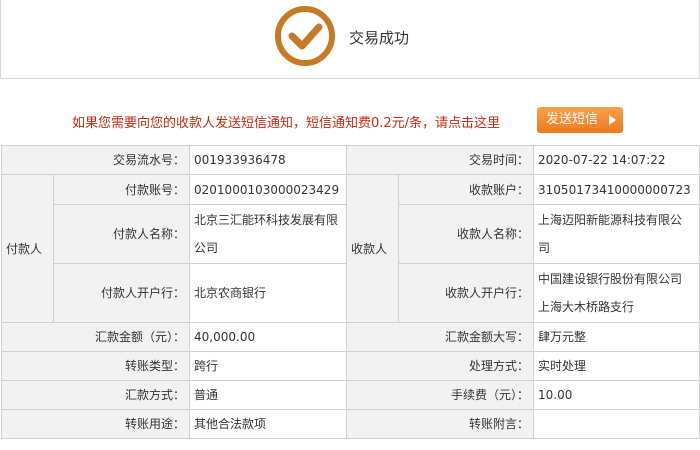 The image size is (700, 450). I want to click on payee-bank-value: 中国建设银行股份有限公司 上海大木桥路支行, so click(616, 293).